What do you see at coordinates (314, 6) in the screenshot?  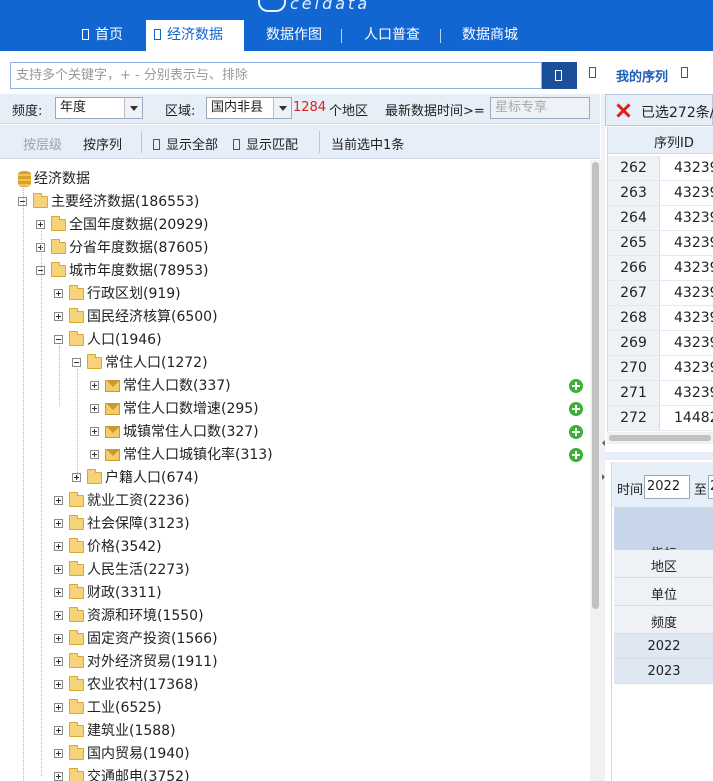 I see `site-logo: ceidata` at bounding box center [314, 6].